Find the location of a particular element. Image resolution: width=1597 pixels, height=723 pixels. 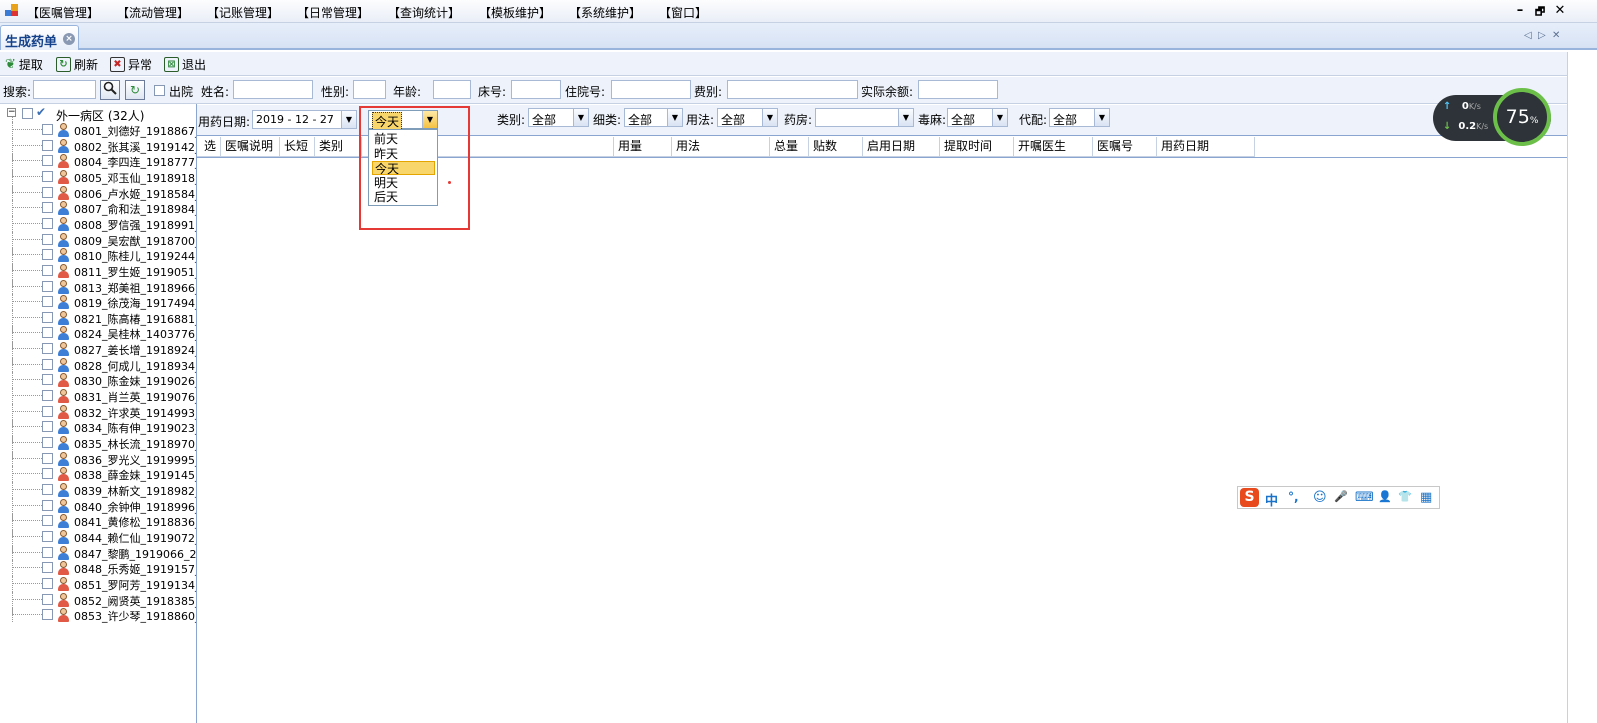

patient-row: 0806_卢水姬_1918584_ is located at coordinates (98, 192).